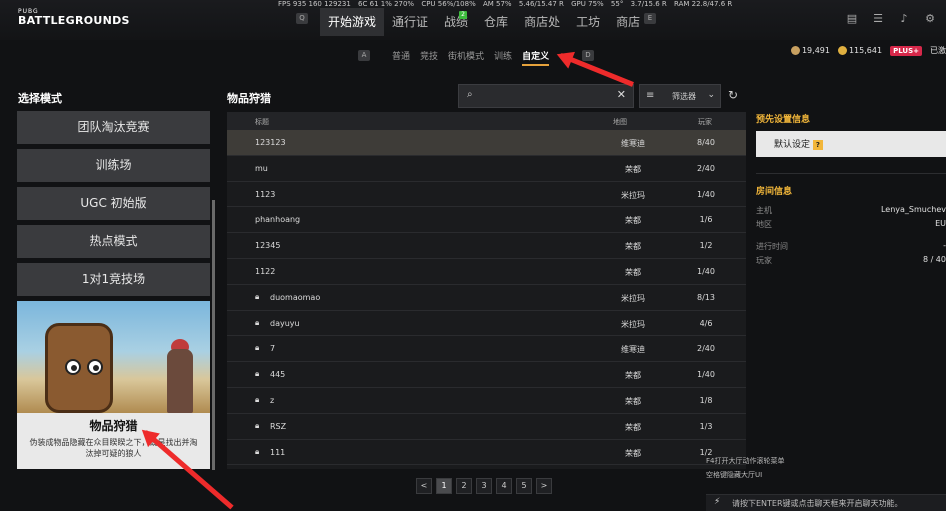 The image size is (946, 511). Describe the element at coordinates (705, 122) in the screenshot. I see `column-players-header: 玩家` at that location.